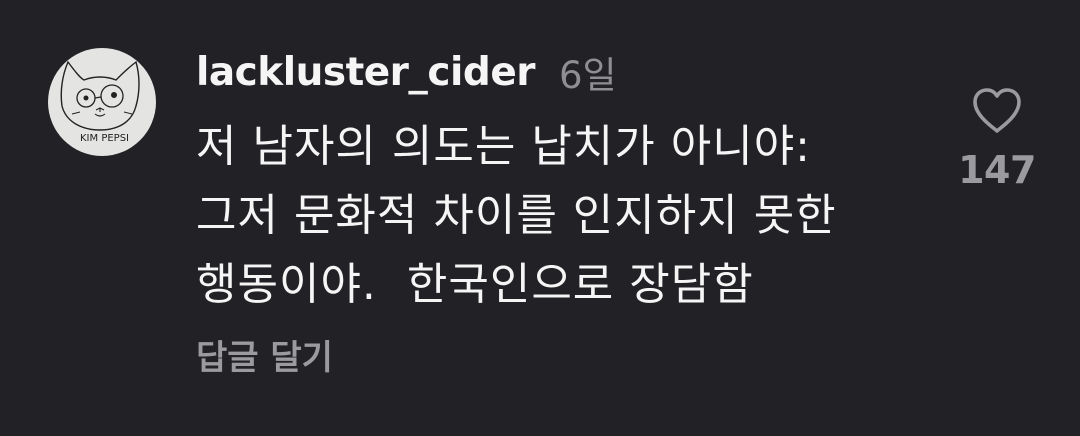  I want to click on timestamp: 6일, so click(588, 75).